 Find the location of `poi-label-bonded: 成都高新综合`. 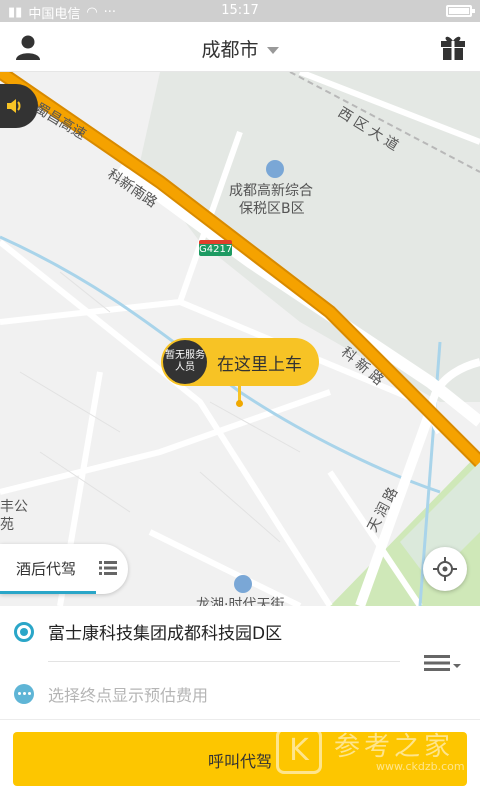

poi-label-bonded: 成都高新综合 is located at coordinates (271, 191).